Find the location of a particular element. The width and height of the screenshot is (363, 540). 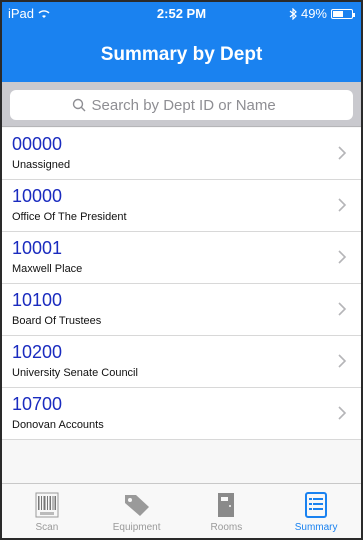

dept-name: Donovan Accounts is located at coordinates (58, 425).